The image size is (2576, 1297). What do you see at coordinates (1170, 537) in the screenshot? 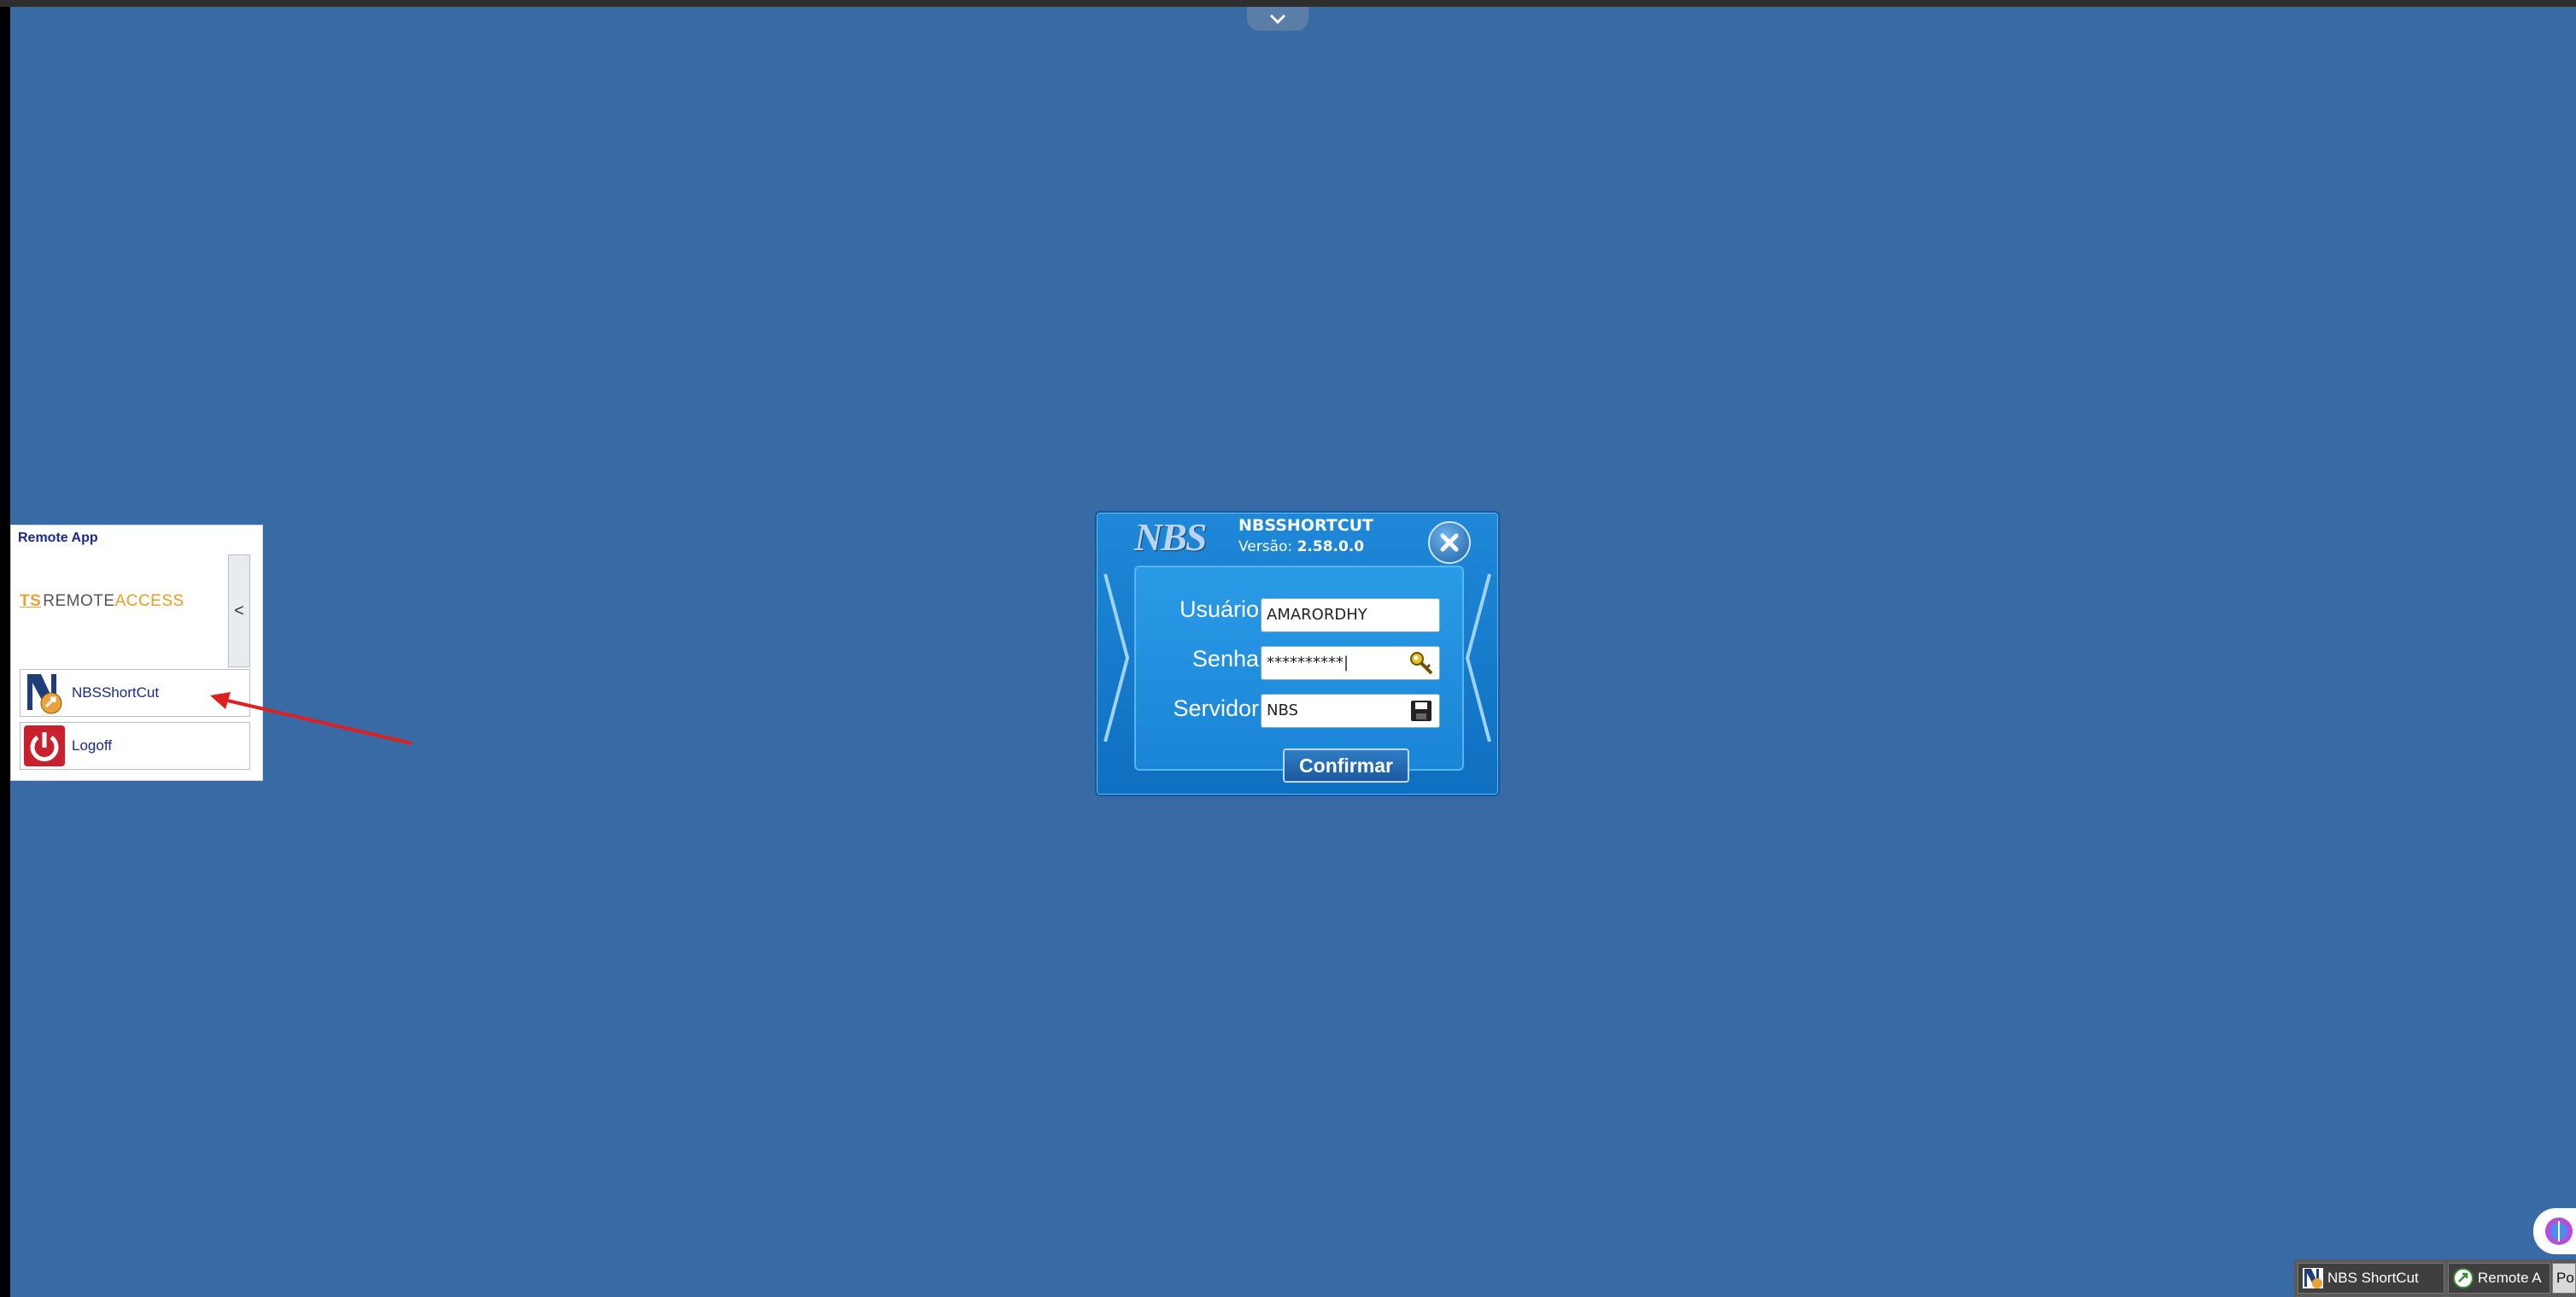
I see `nbs-logo: NBS` at bounding box center [1170, 537].